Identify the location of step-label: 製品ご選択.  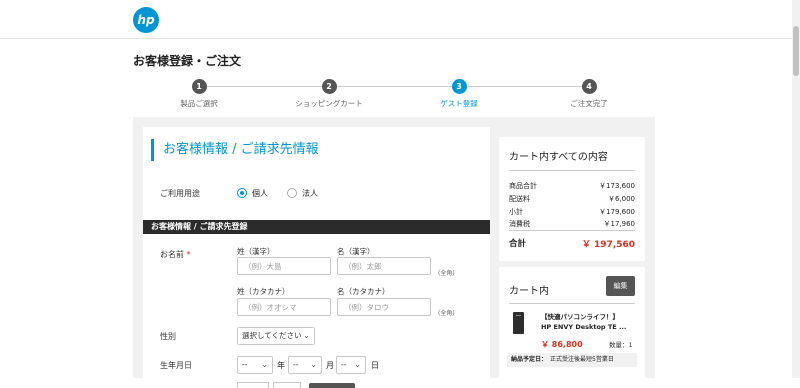
(199, 103).